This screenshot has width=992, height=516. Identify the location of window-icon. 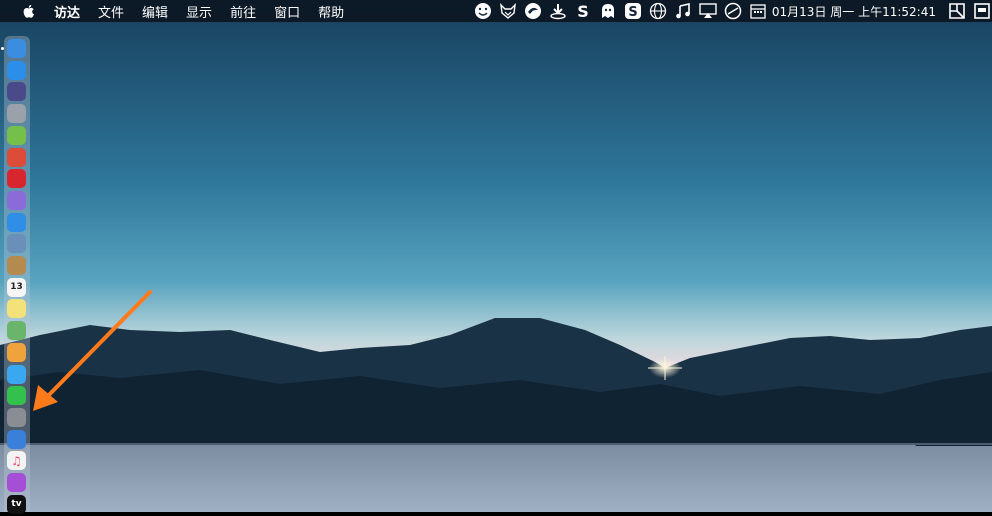
(982, 11).